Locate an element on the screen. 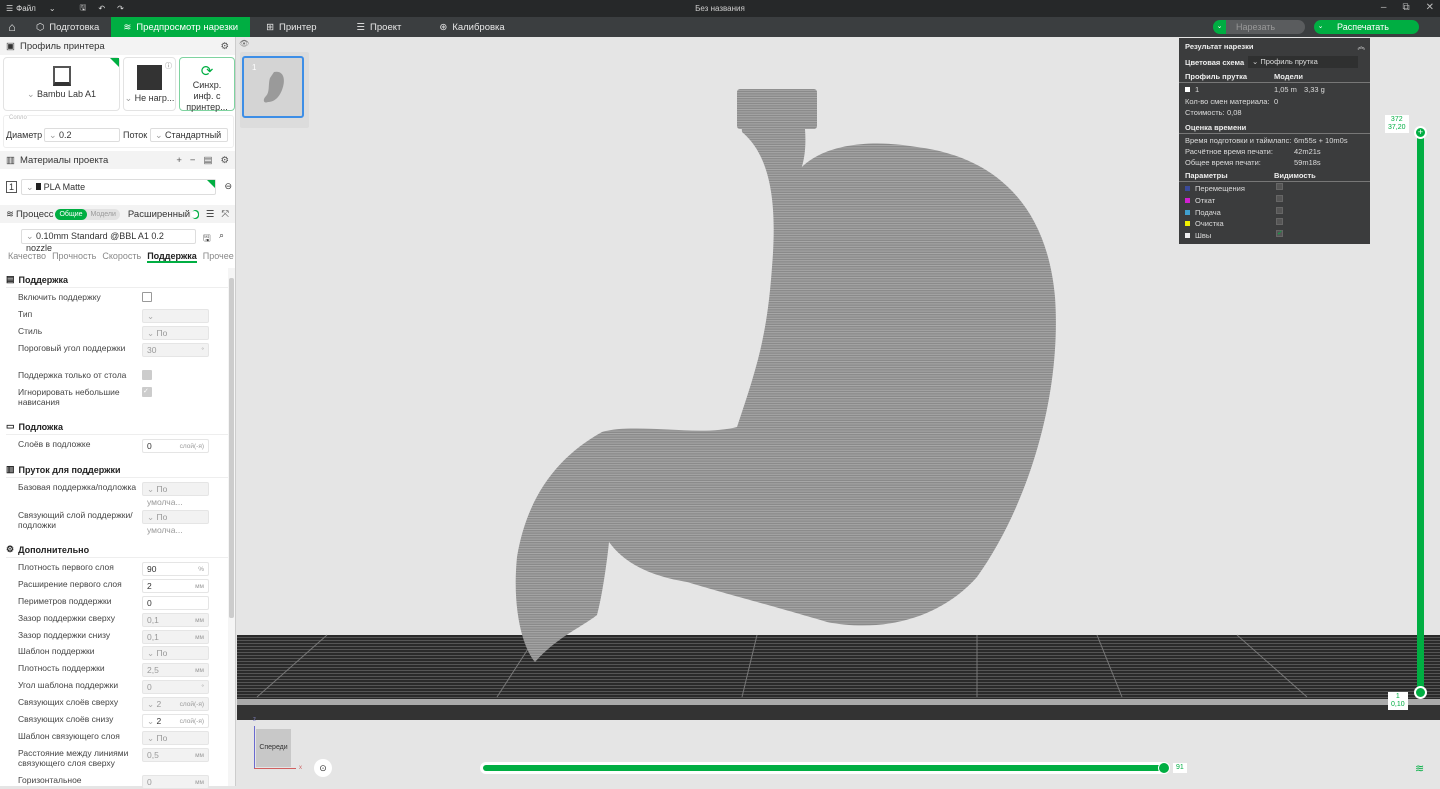 The image size is (1440, 789). tab-calibration: ⊛ Калибровка is located at coordinates (471, 27).